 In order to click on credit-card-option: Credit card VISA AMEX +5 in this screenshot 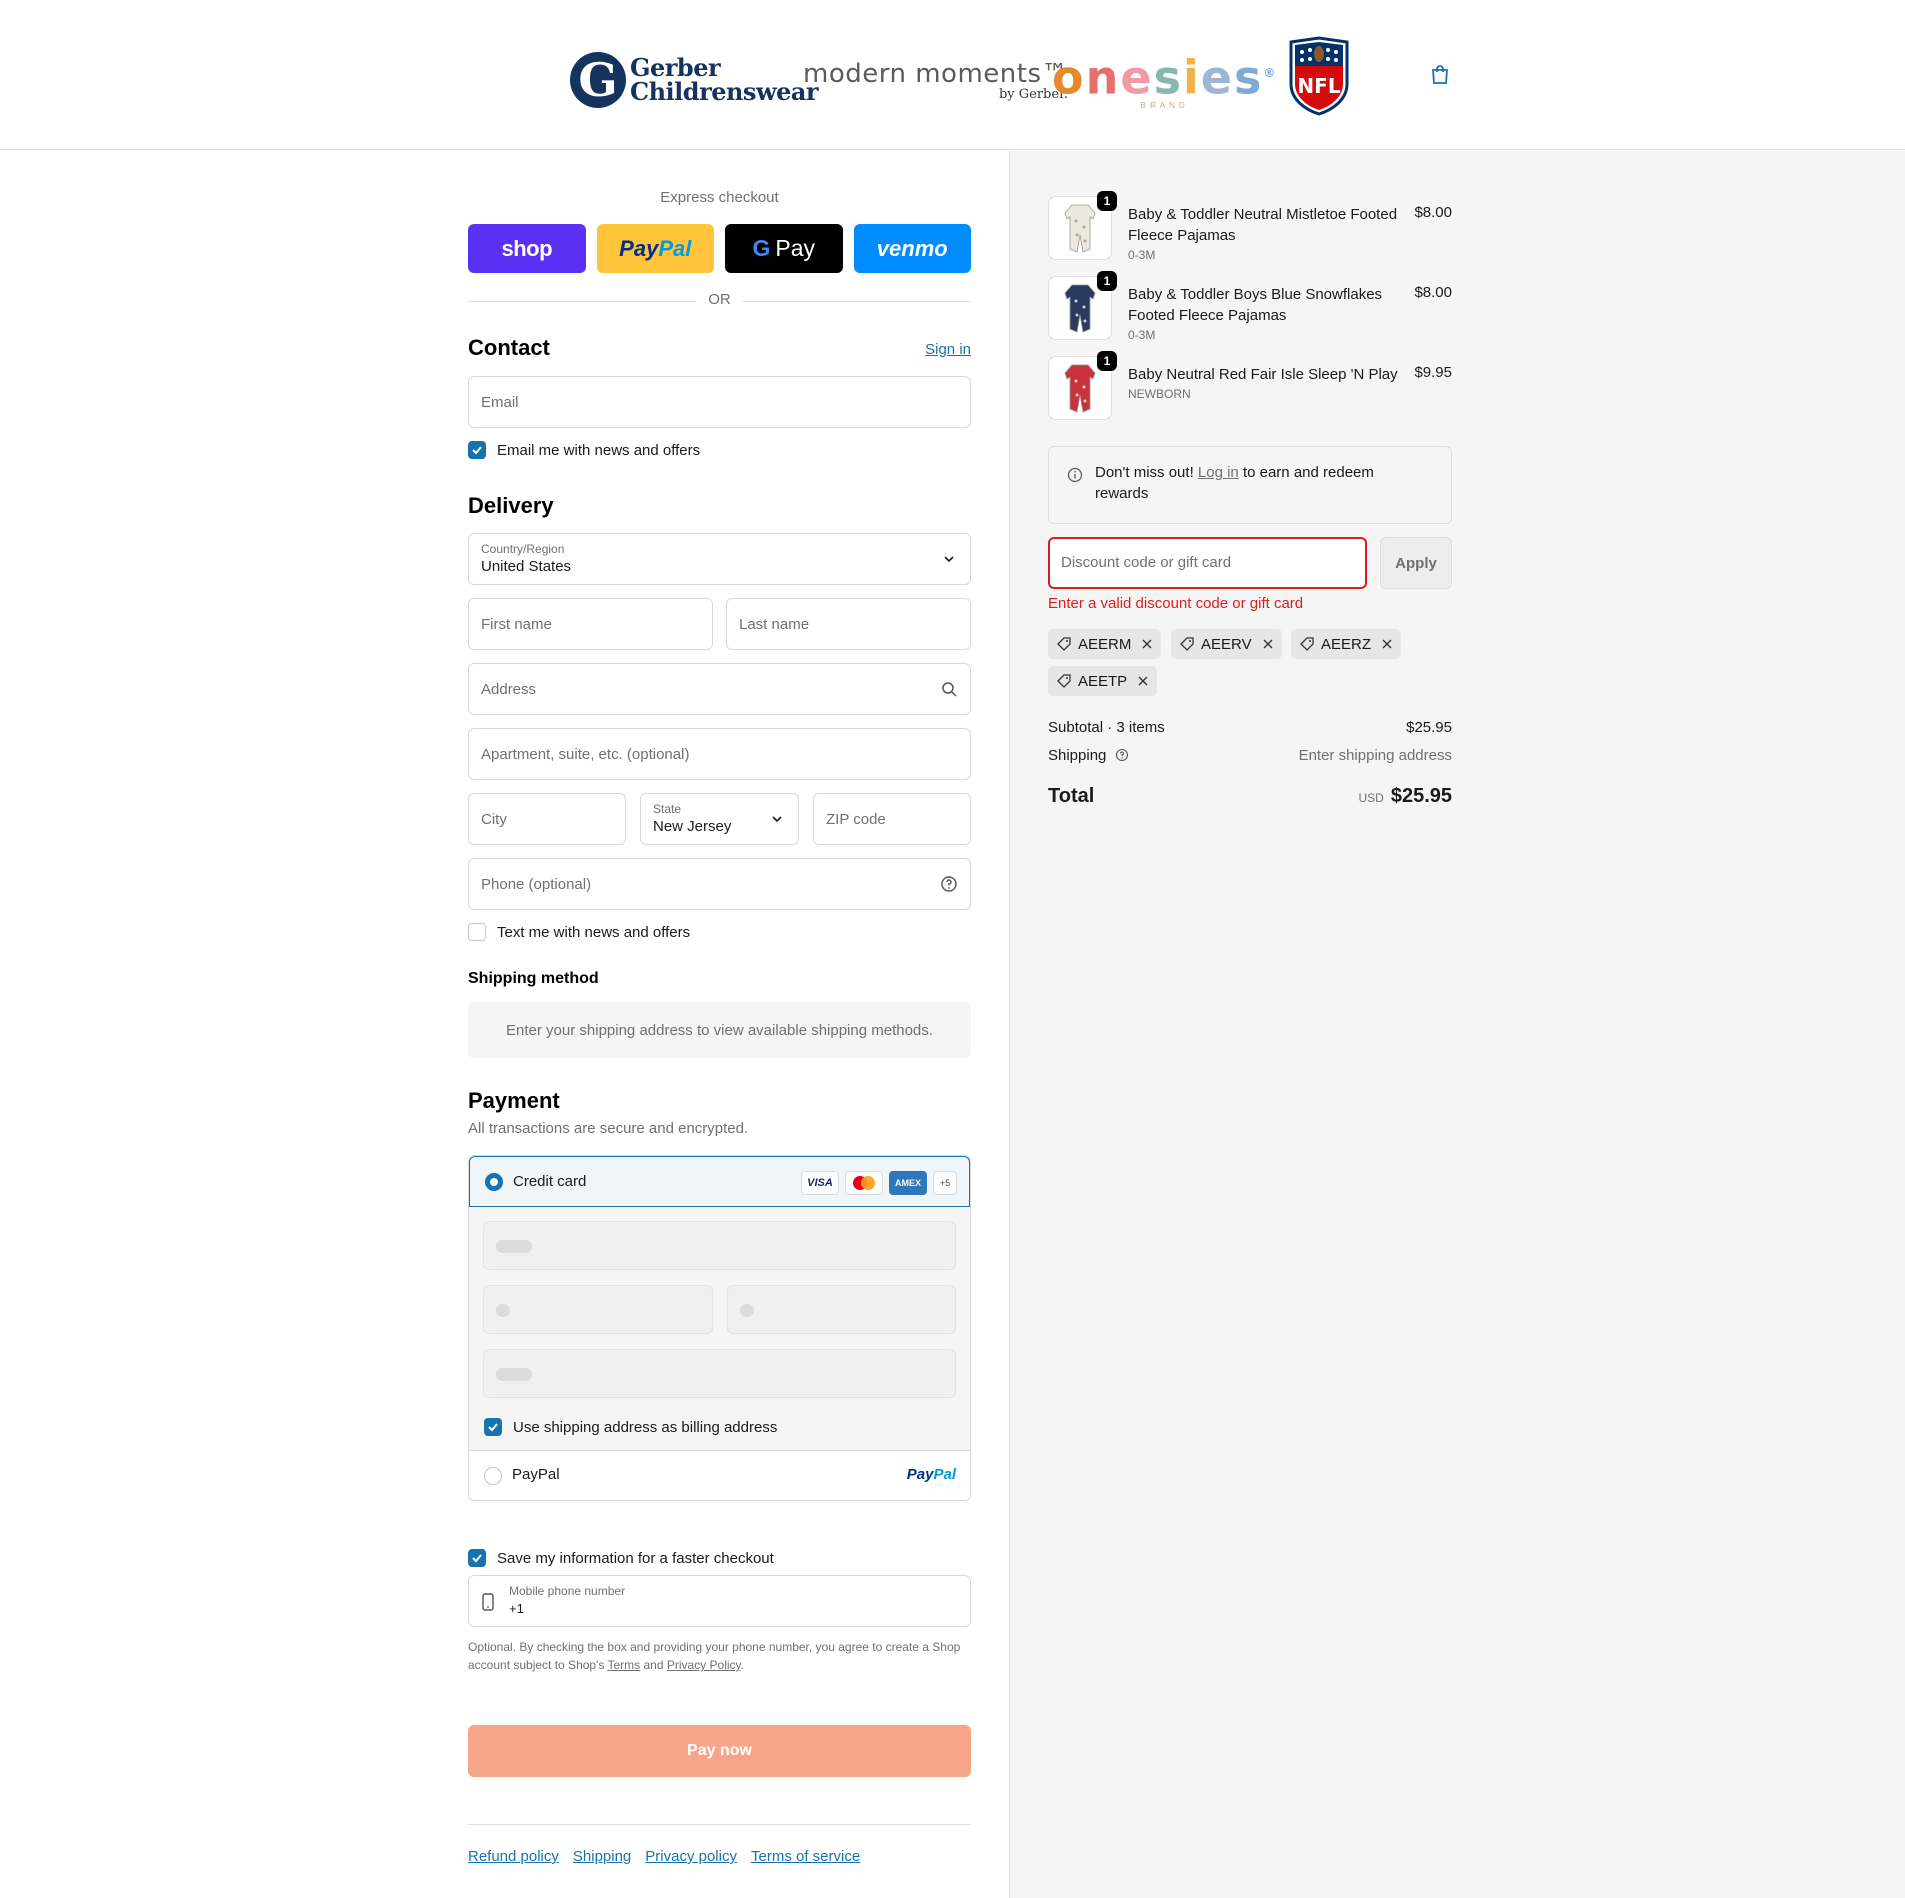, I will do `click(719, 1181)`.